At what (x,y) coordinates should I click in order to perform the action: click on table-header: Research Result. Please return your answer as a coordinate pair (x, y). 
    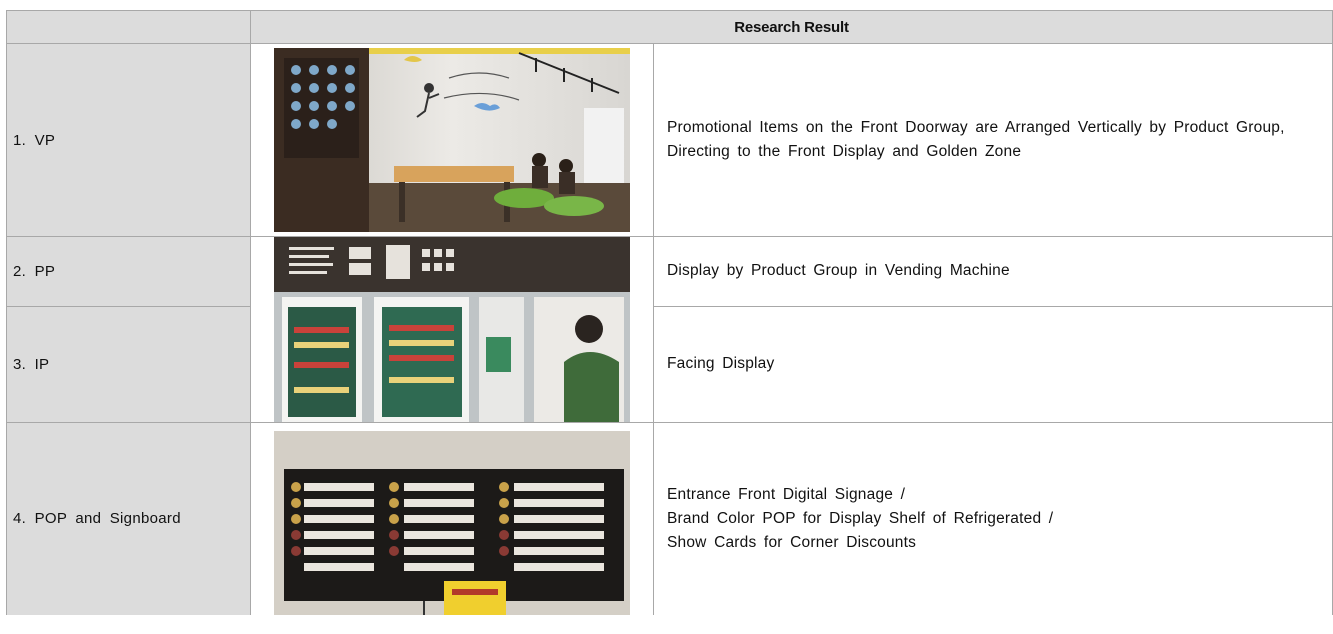
    Looking at the image, I should click on (791, 27).